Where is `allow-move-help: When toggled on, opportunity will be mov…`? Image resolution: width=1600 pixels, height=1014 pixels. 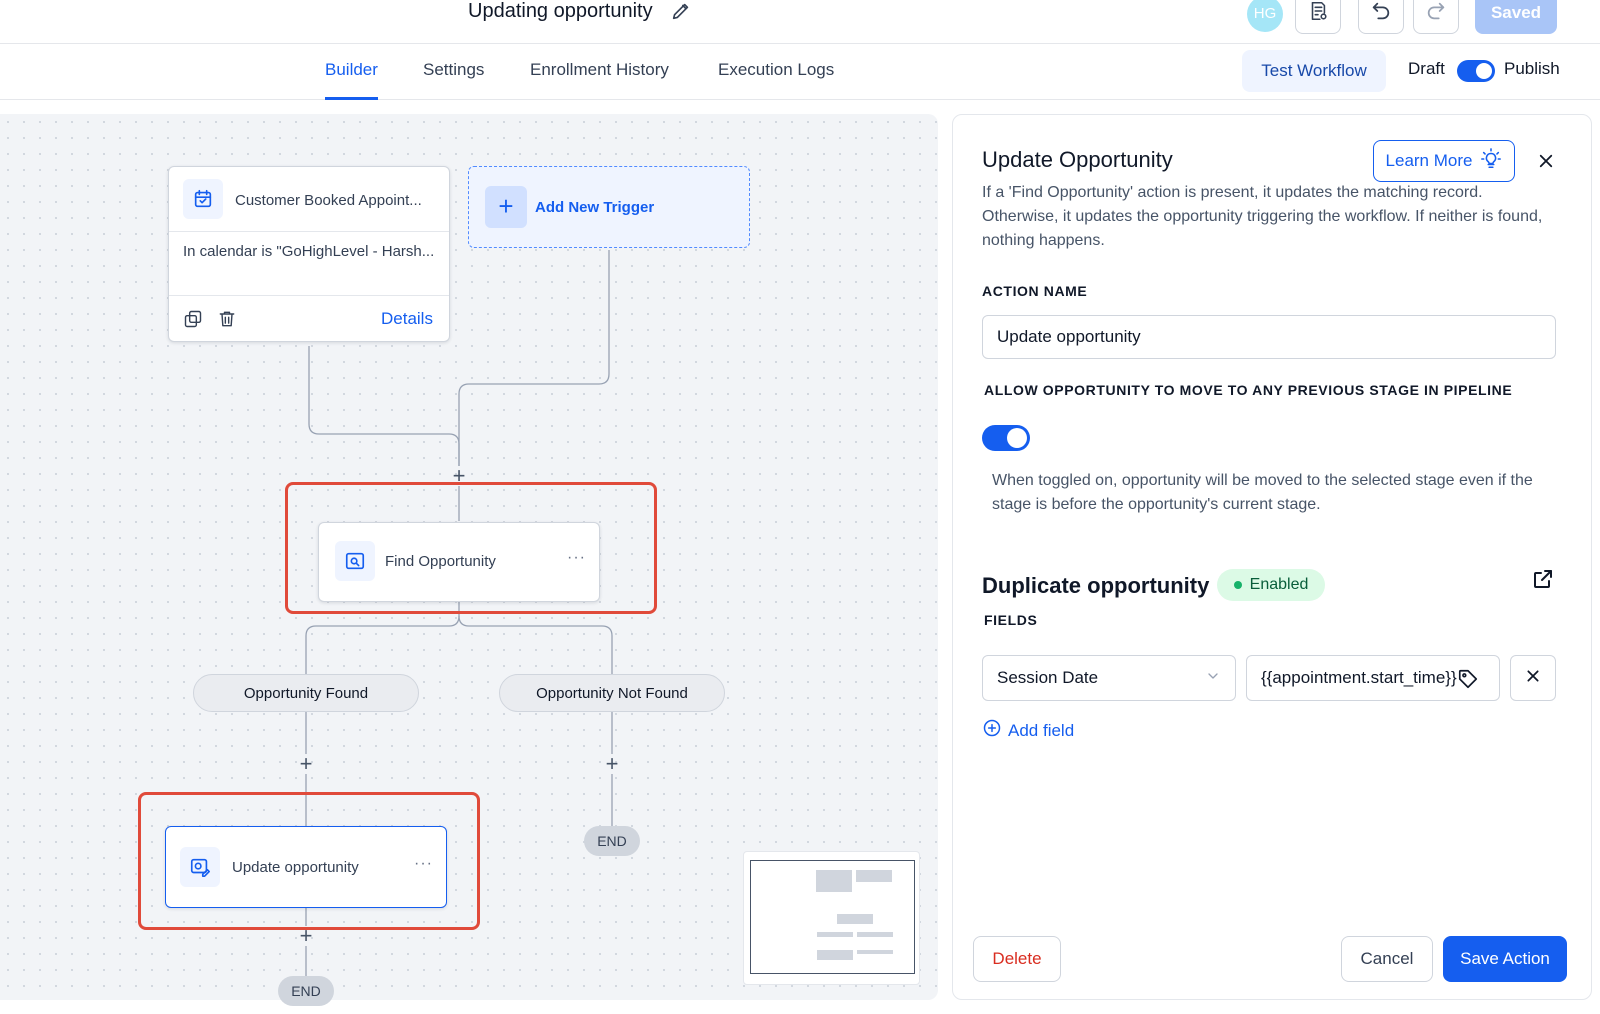 allow-move-help: When toggled on, opportunity will be mov… is located at coordinates (1262, 492).